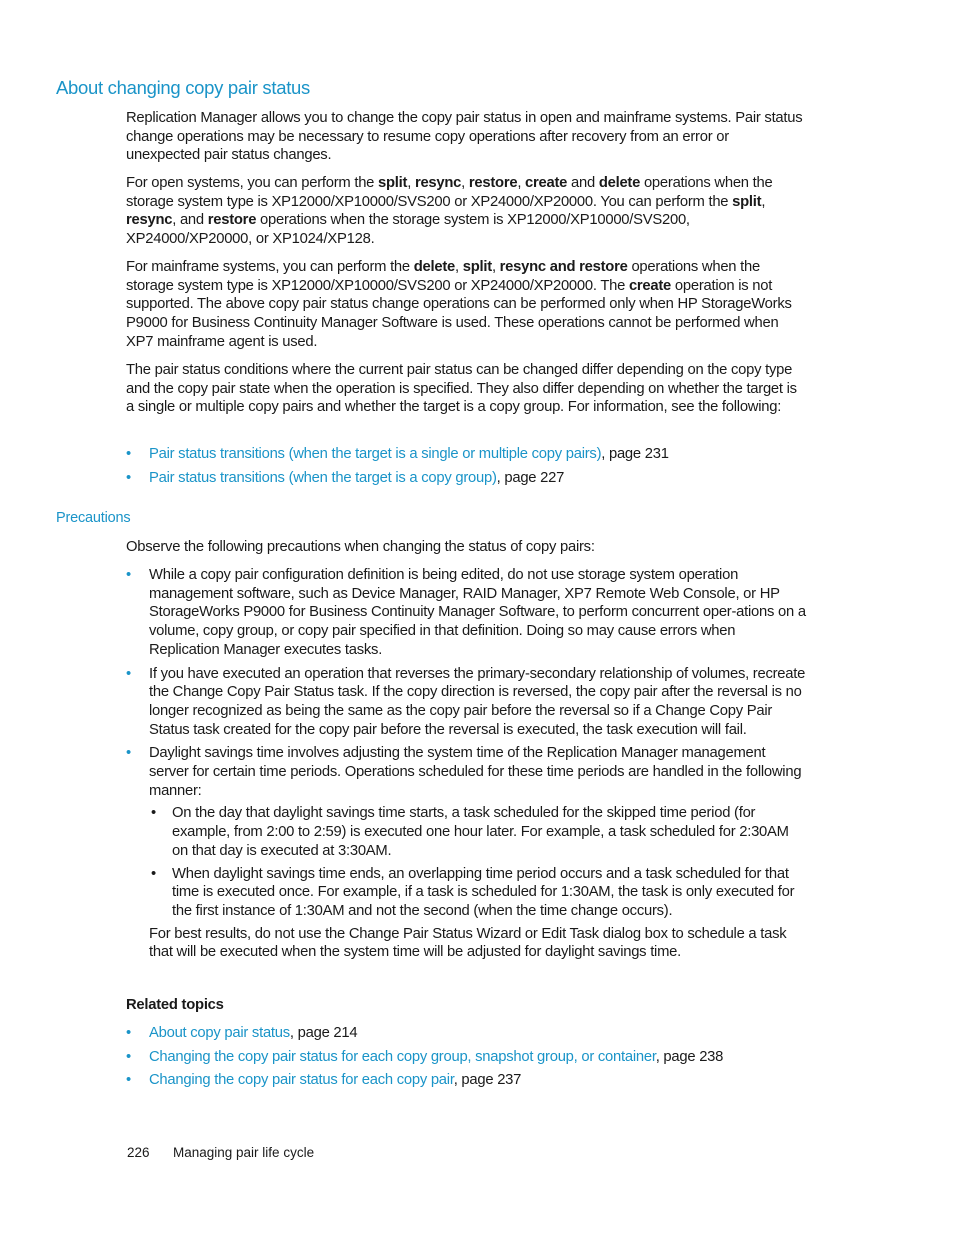 Image resolution: width=954 pixels, height=1235 pixels. I want to click on page-number: 226, so click(138, 1152).